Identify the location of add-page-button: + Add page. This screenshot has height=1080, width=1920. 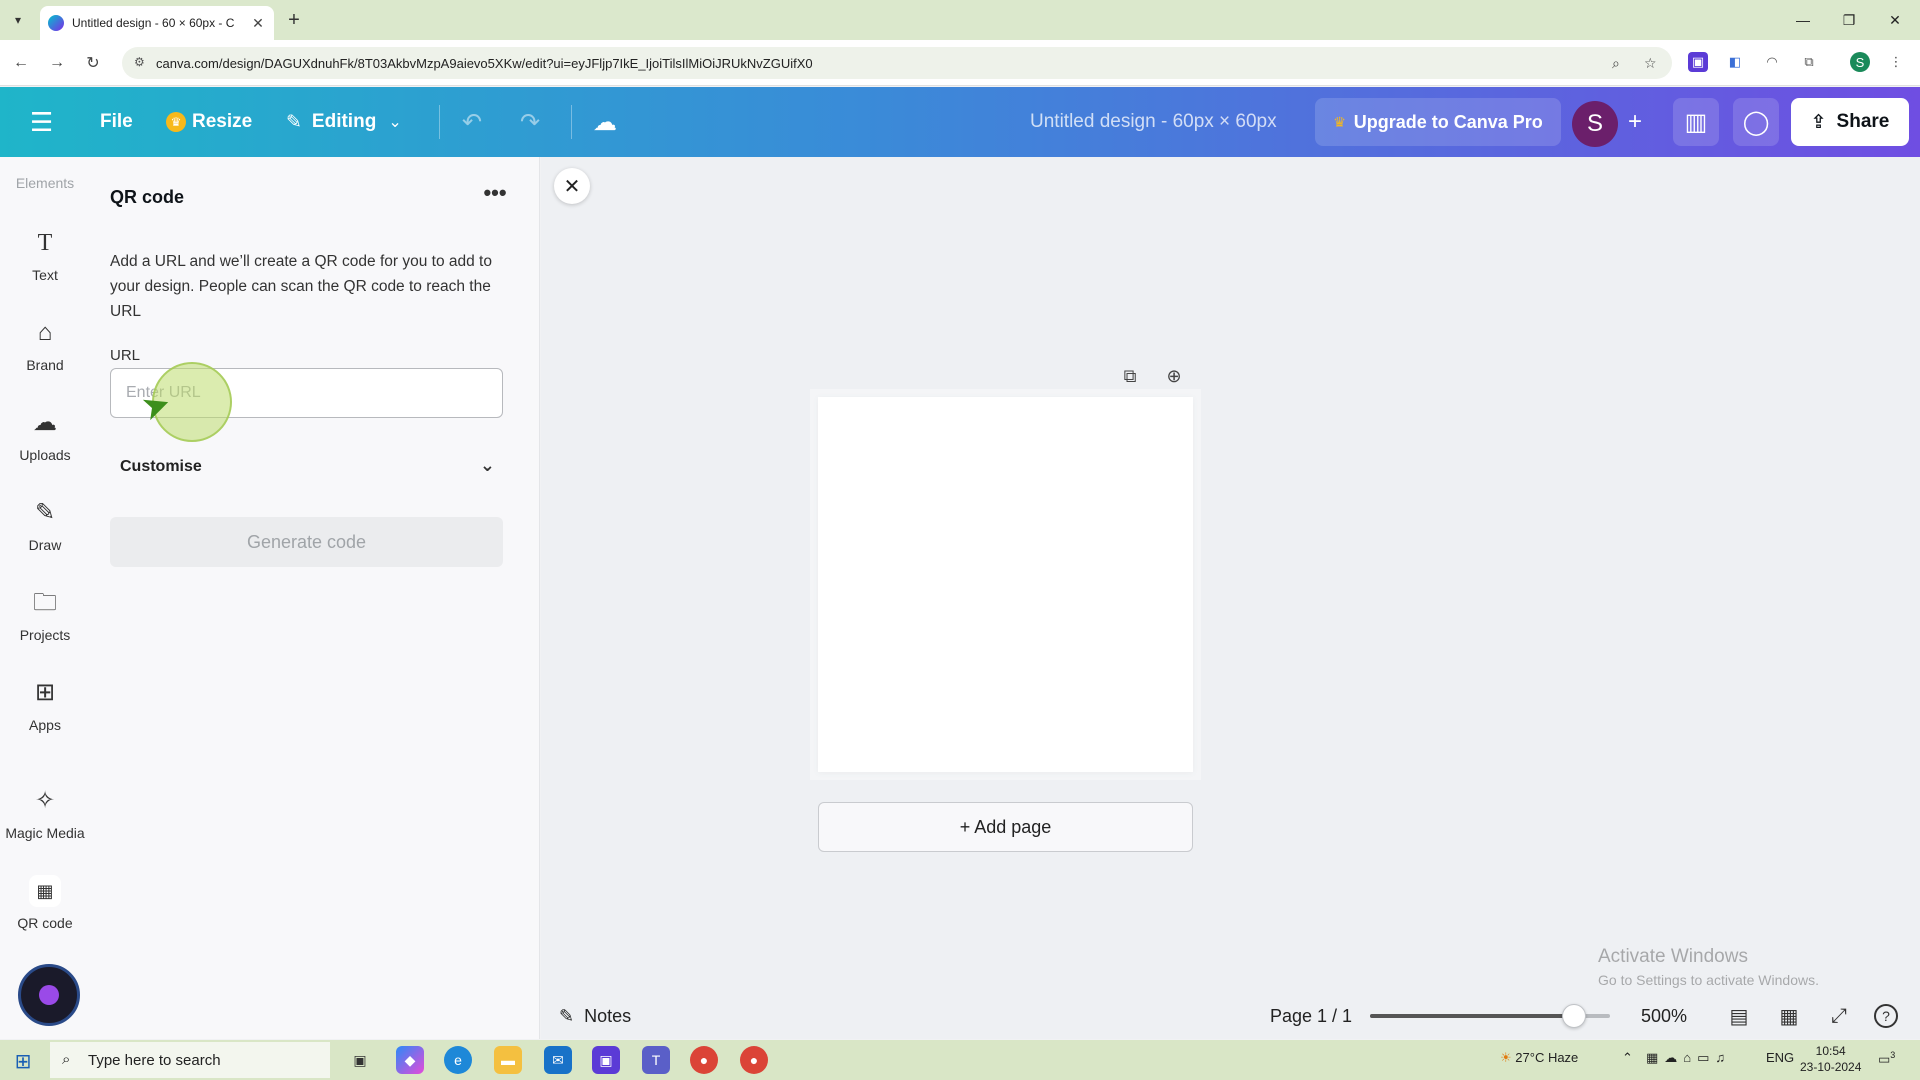
(1005, 827).